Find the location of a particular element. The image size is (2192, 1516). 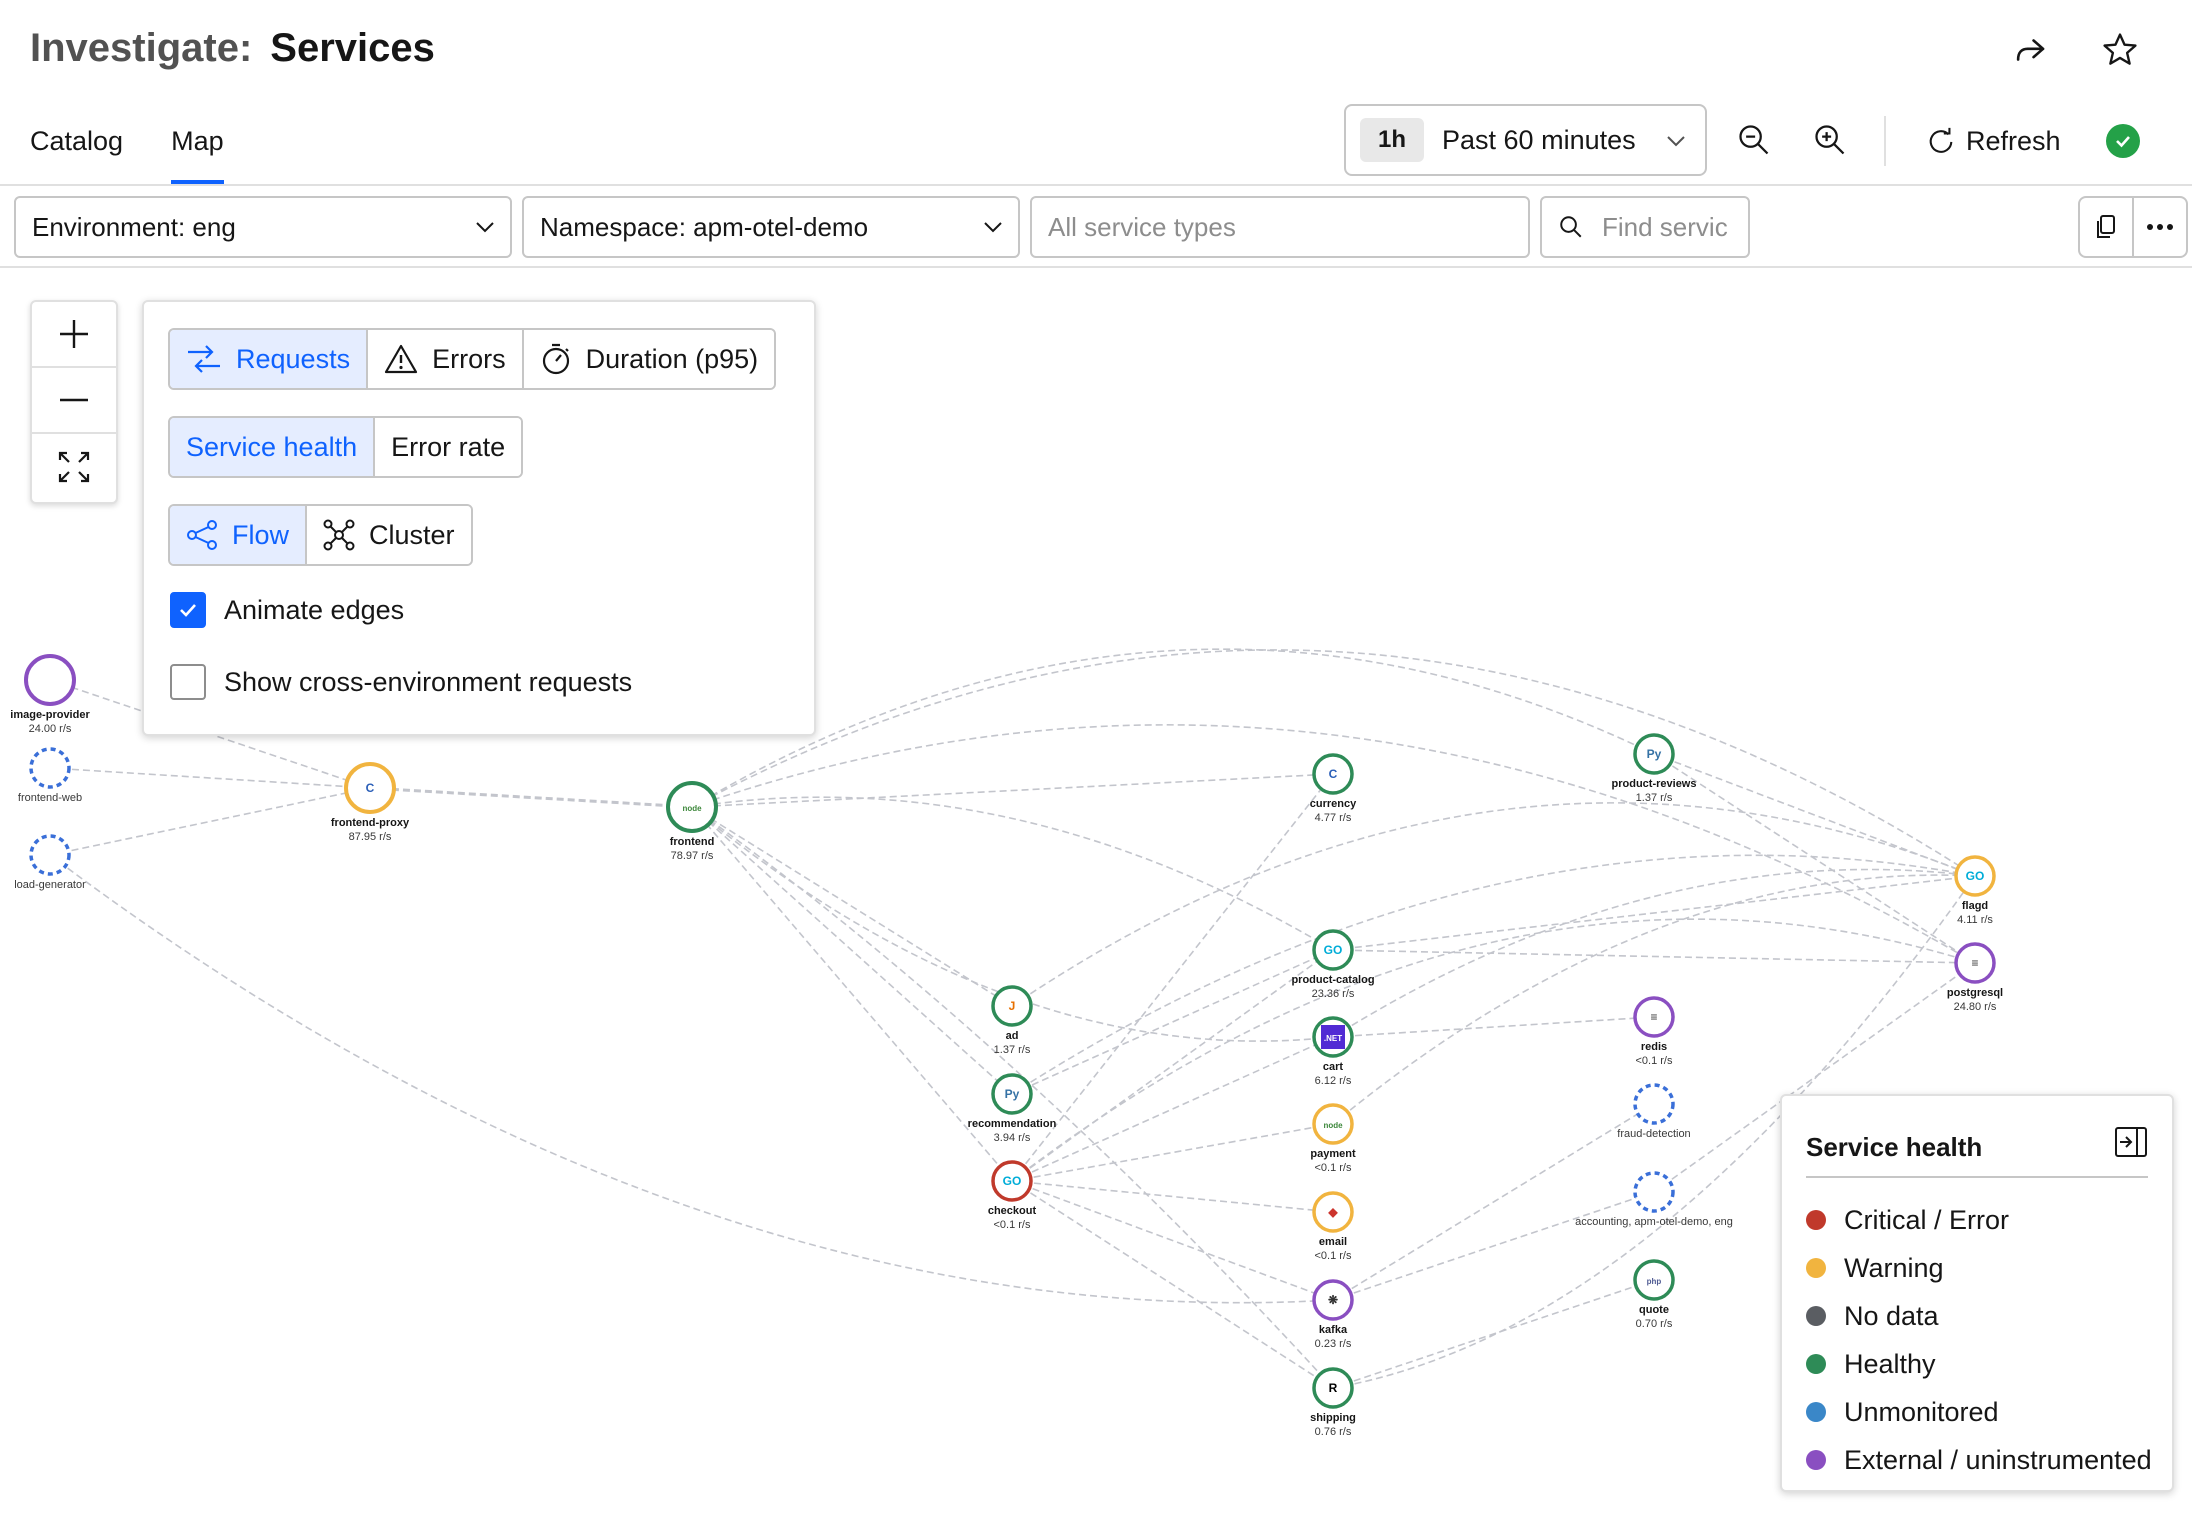

edge-load-generator-to-frontend-proxy is located at coordinates (210, 821).